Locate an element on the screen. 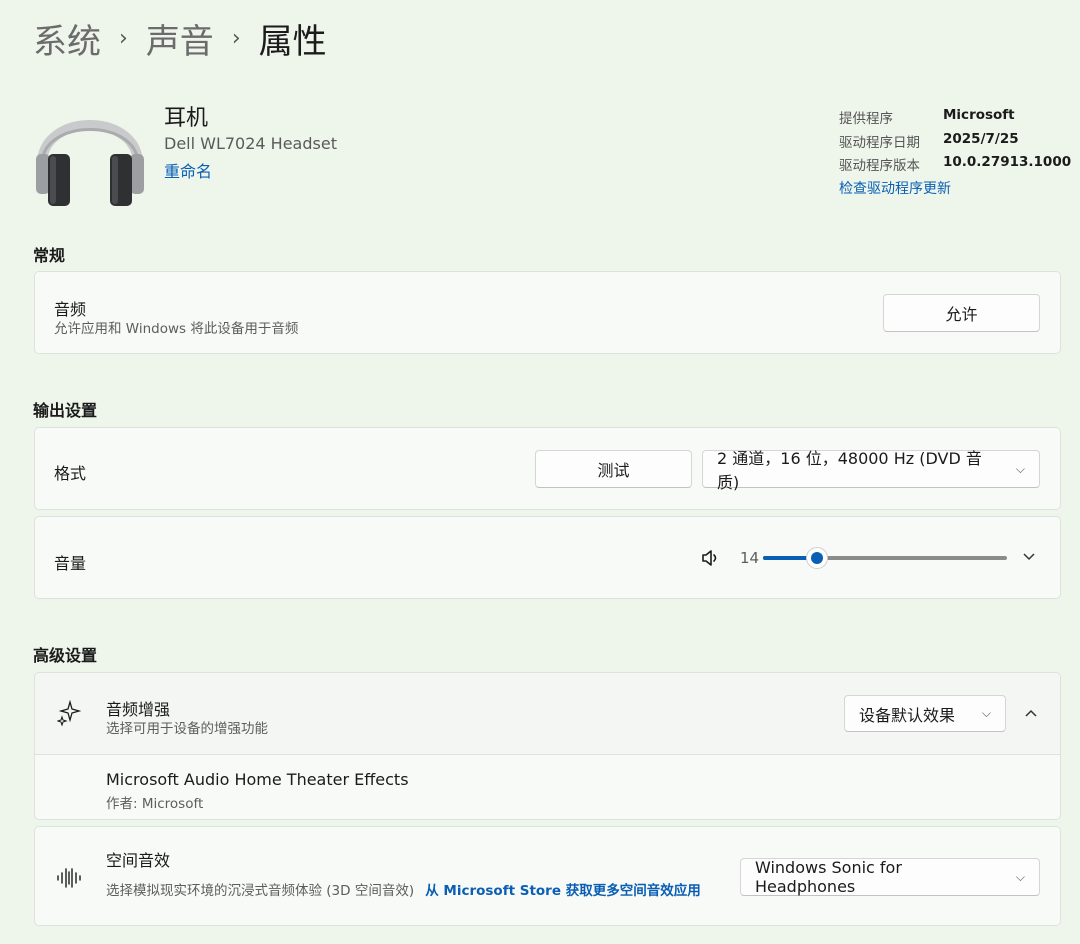 The image size is (1080, 944). spatial-subtitle: 选择模拟现实环境的沉浸式音频体验 (3D 空间音效) is located at coordinates (260, 891).